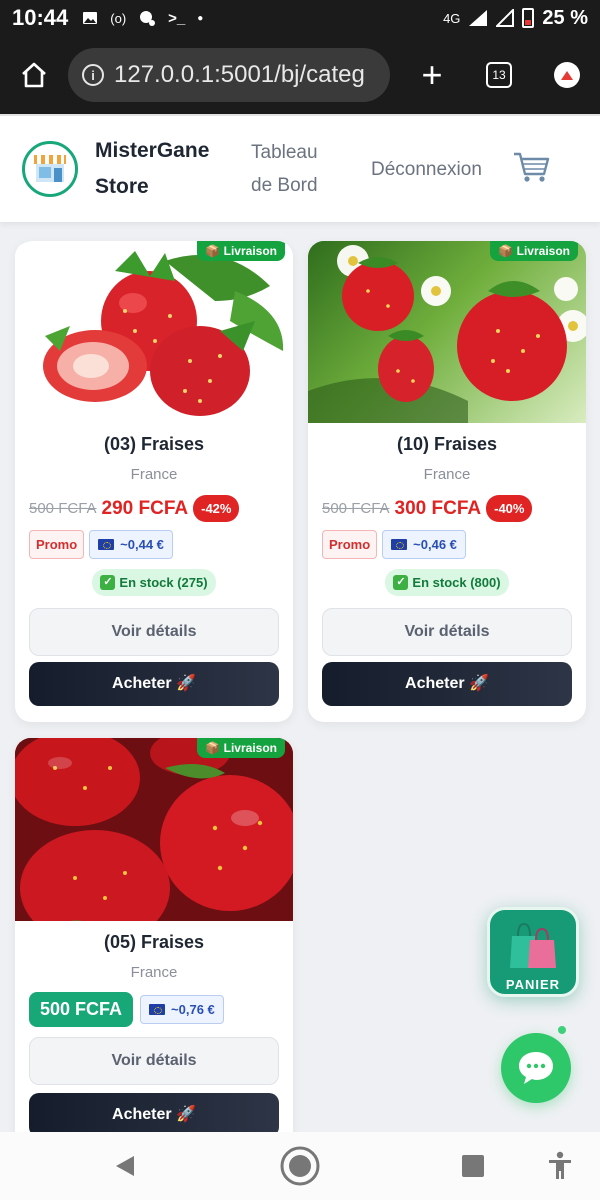  I want to click on sale-price: 300 FCFA, so click(438, 508).